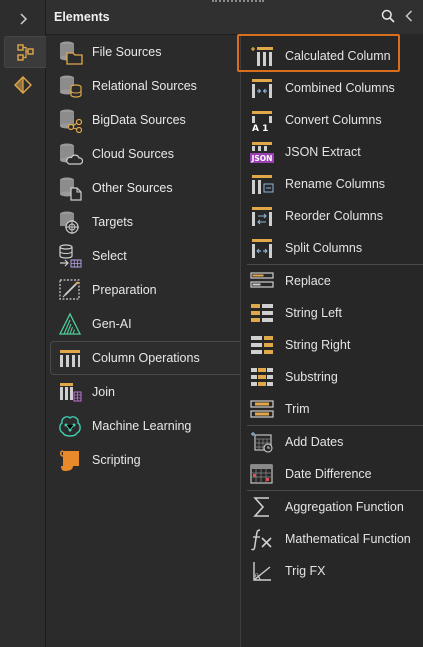  What do you see at coordinates (311, 377) in the screenshot?
I see `item-label: Substring` at bounding box center [311, 377].